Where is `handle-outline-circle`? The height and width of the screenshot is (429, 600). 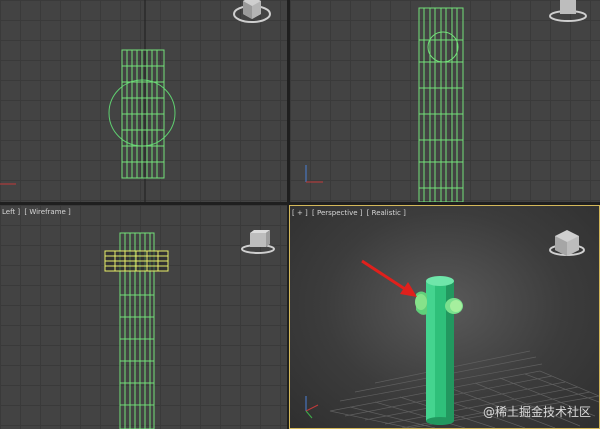
handle-outline-circle is located at coordinates (443, 47).